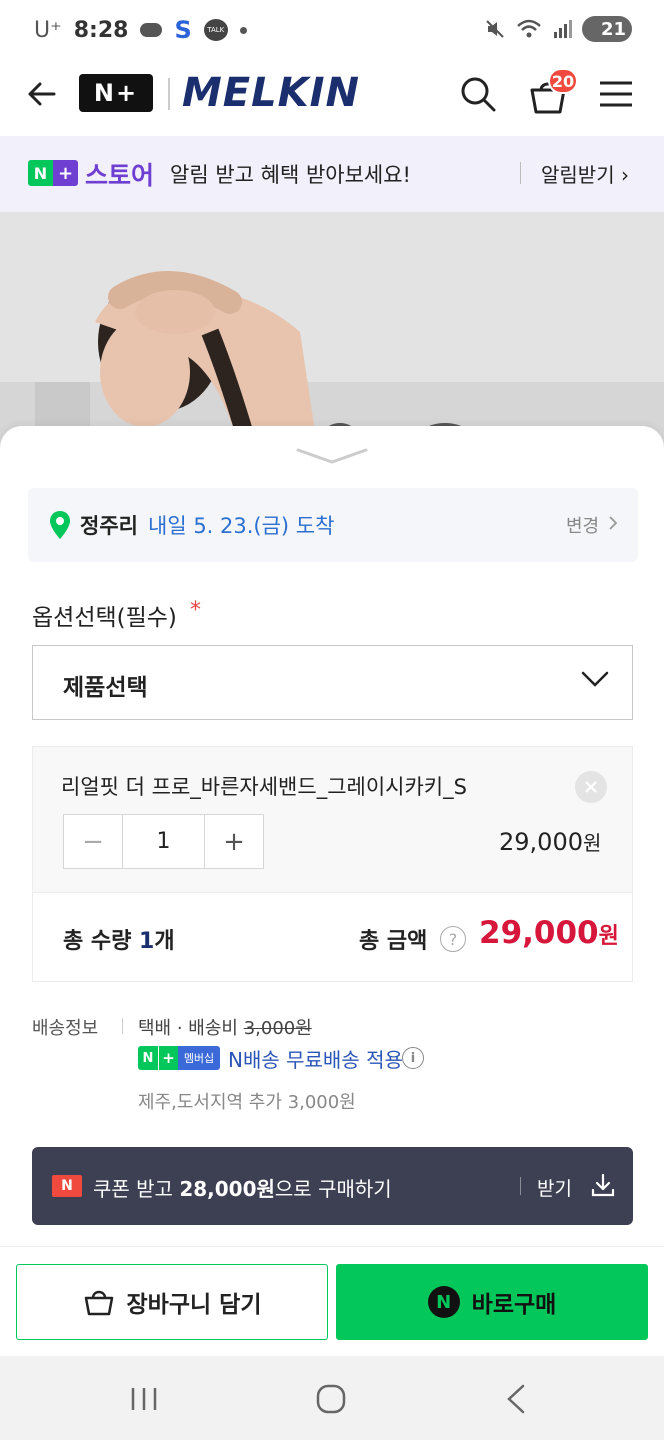  I want to click on nplus-store-badge: N +, so click(53, 173).